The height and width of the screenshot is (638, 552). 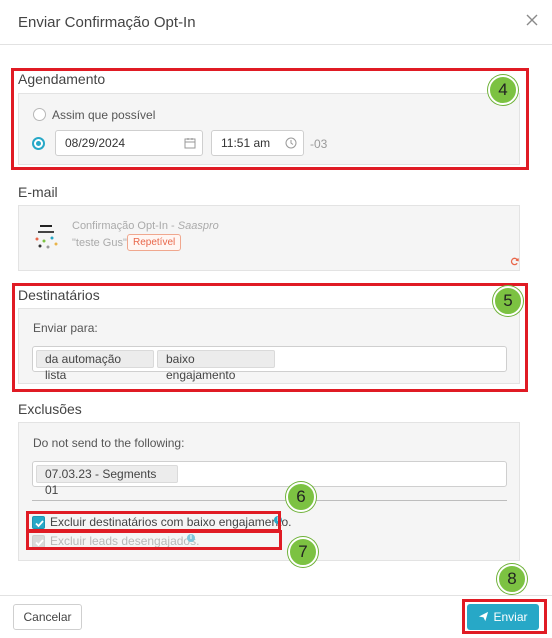 What do you see at coordinates (154, 242) in the screenshot?
I see `repeatable-badge: Repetível` at bounding box center [154, 242].